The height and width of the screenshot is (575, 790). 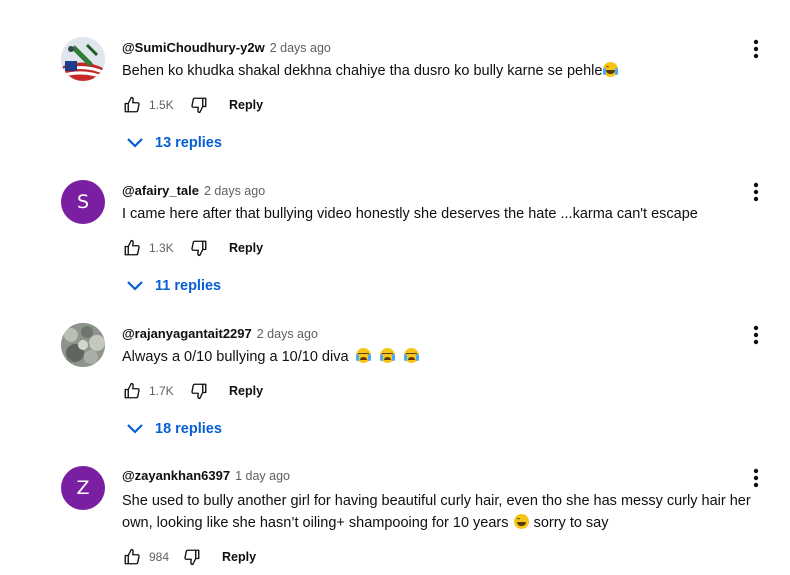 I want to click on avatar-letter: S, so click(x=83, y=202).